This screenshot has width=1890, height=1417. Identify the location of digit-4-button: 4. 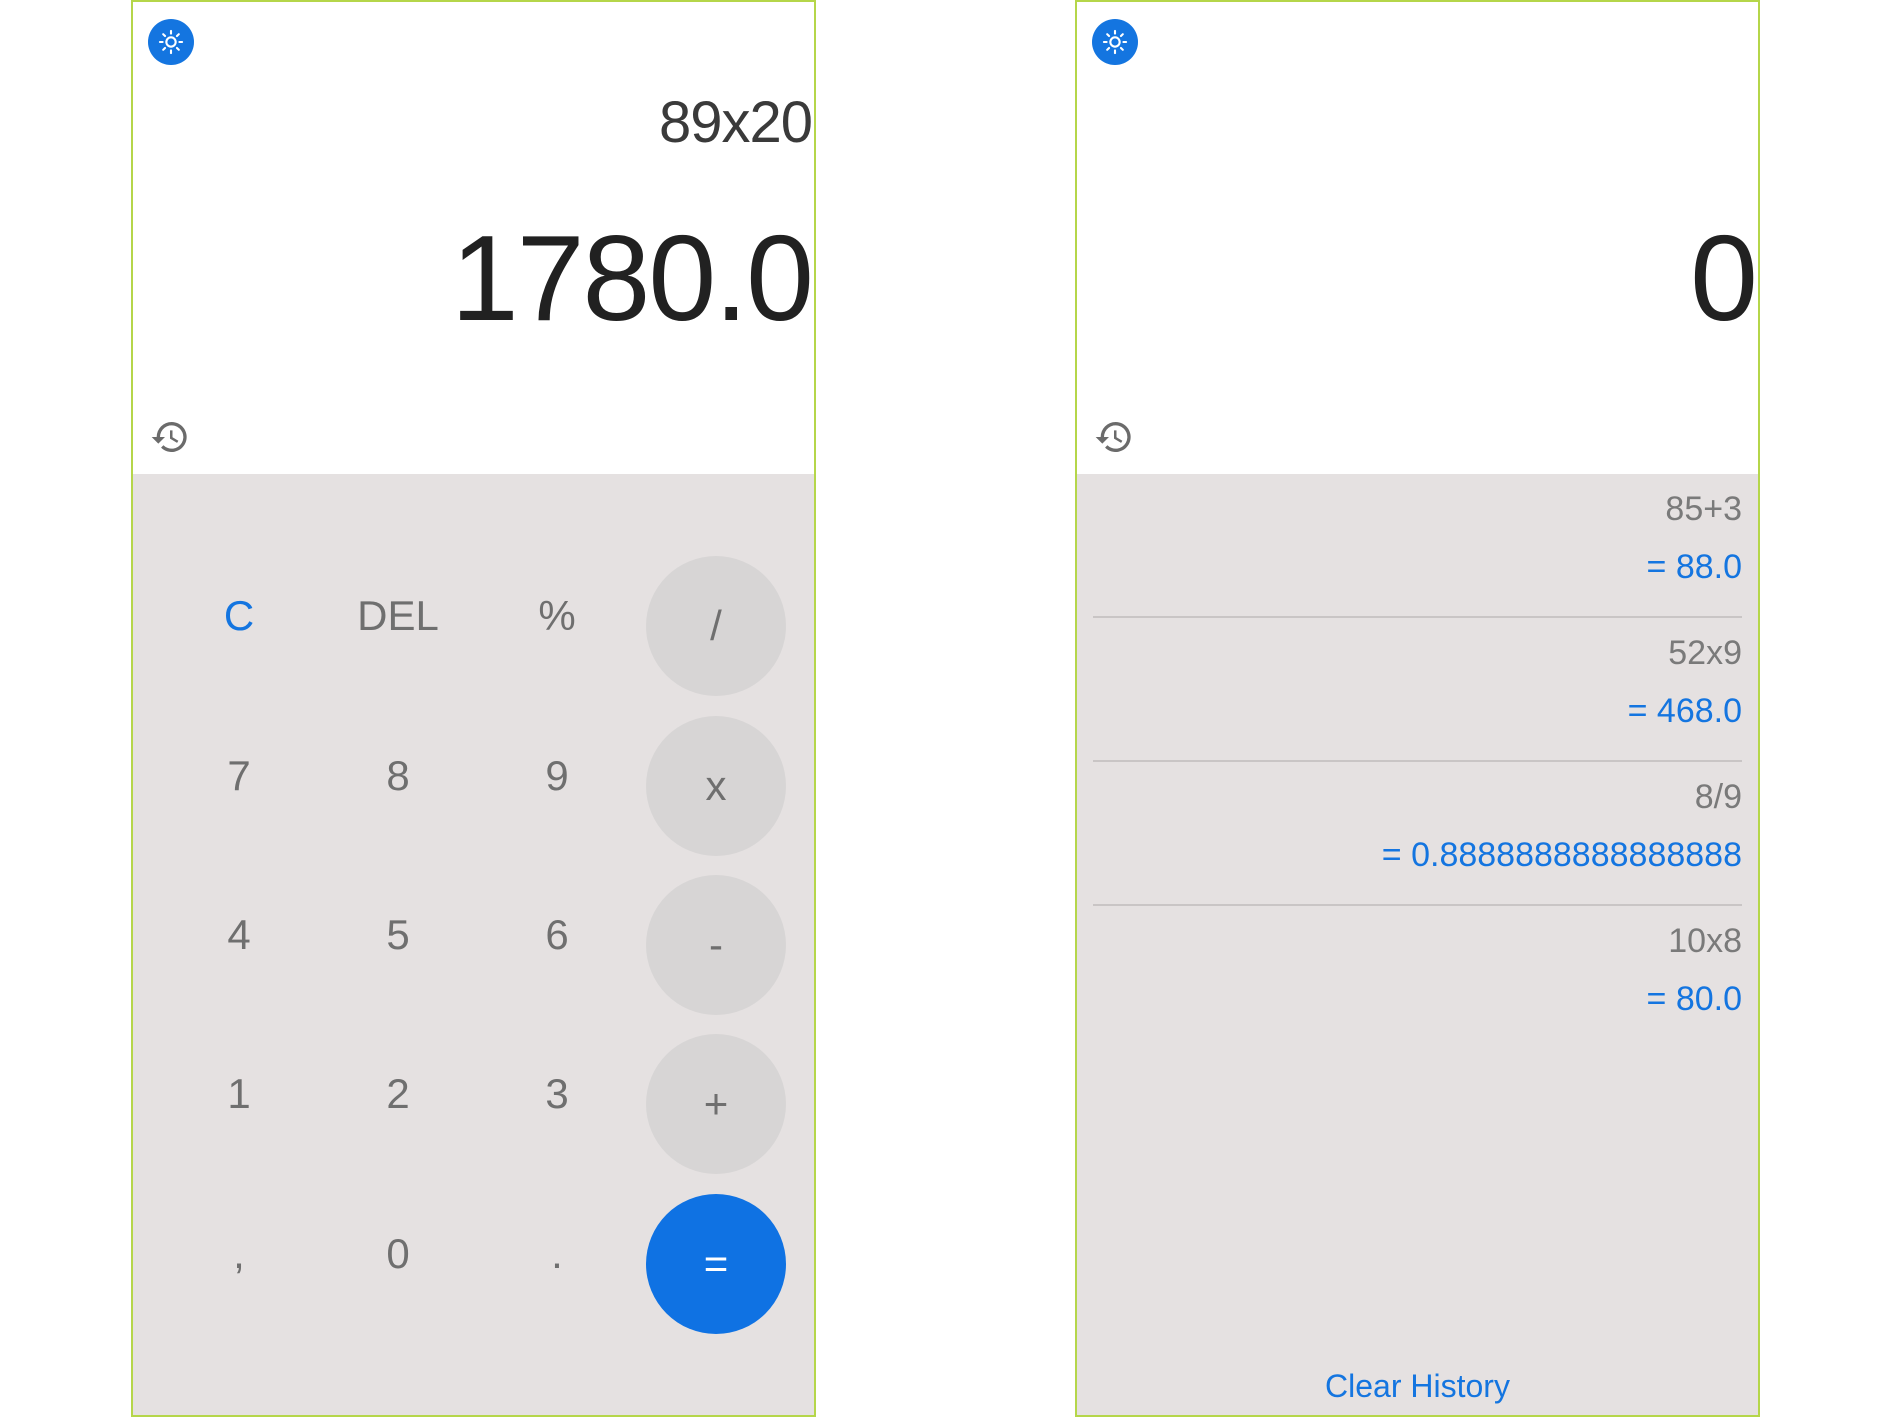
(239, 935).